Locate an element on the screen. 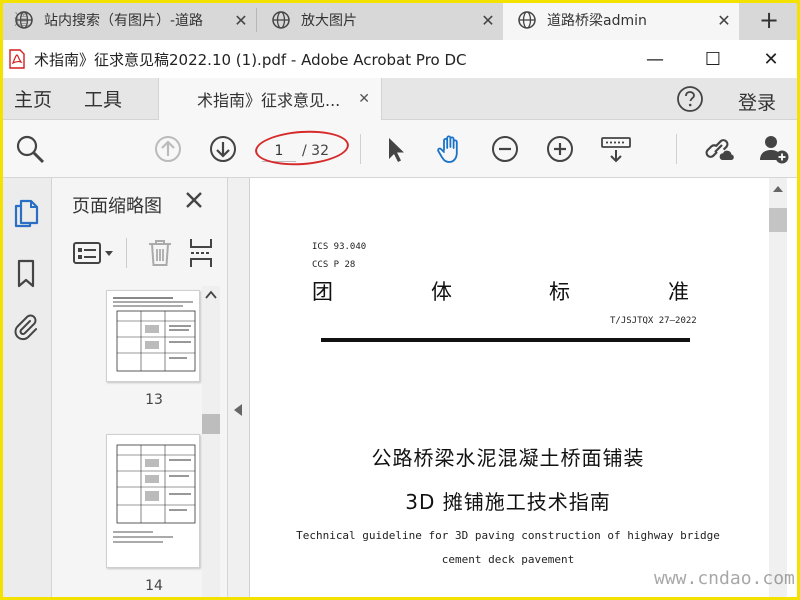 This screenshot has height=600, width=800. zoom-out-icon is located at coordinates (505, 149).